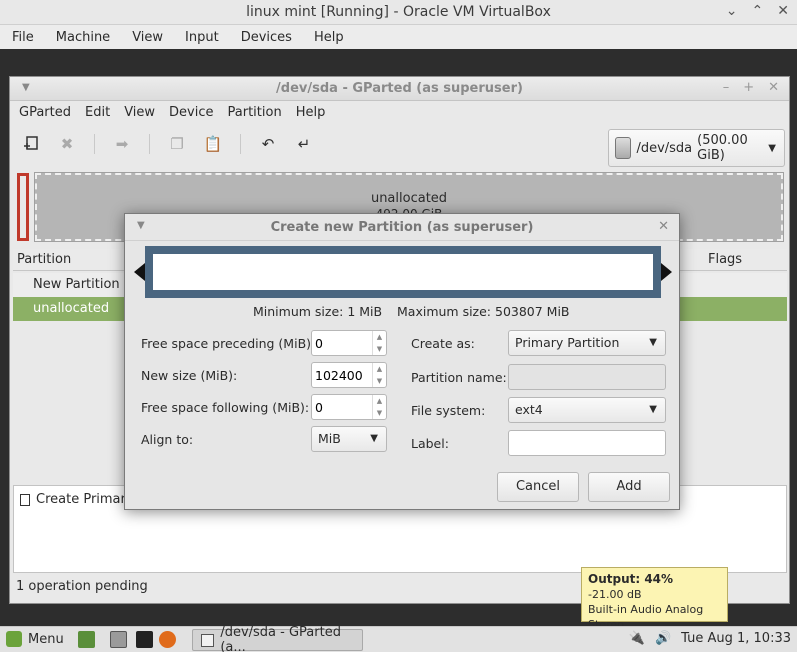 The width and height of the screenshot is (797, 652). What do you see at coordinates (191, 112) in the screenshot?
I see `menu-device: Device` at bounding box center [191, 112].